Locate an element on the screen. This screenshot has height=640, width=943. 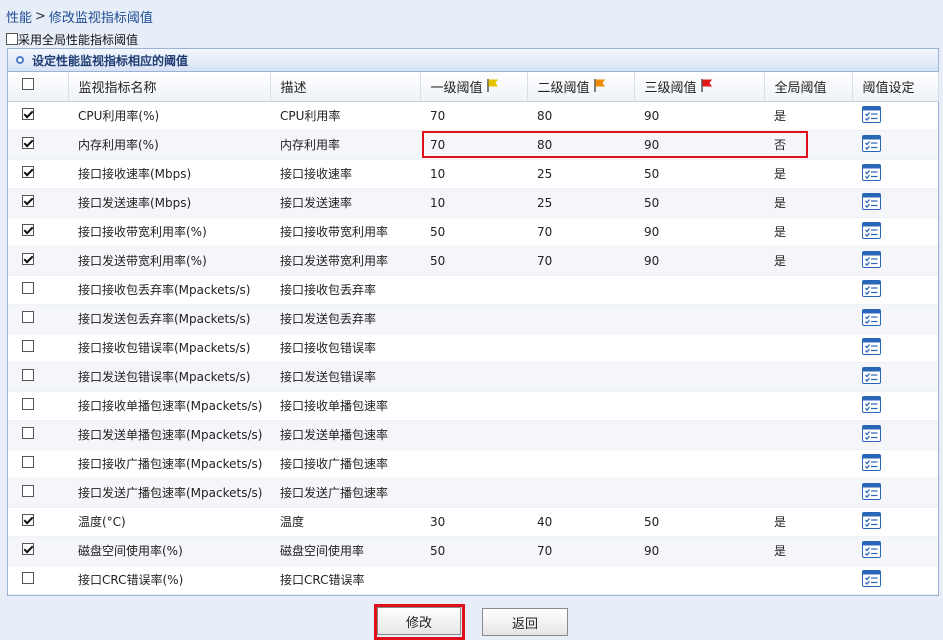
modify-button: 修改 is located at coordinates (419, 621).